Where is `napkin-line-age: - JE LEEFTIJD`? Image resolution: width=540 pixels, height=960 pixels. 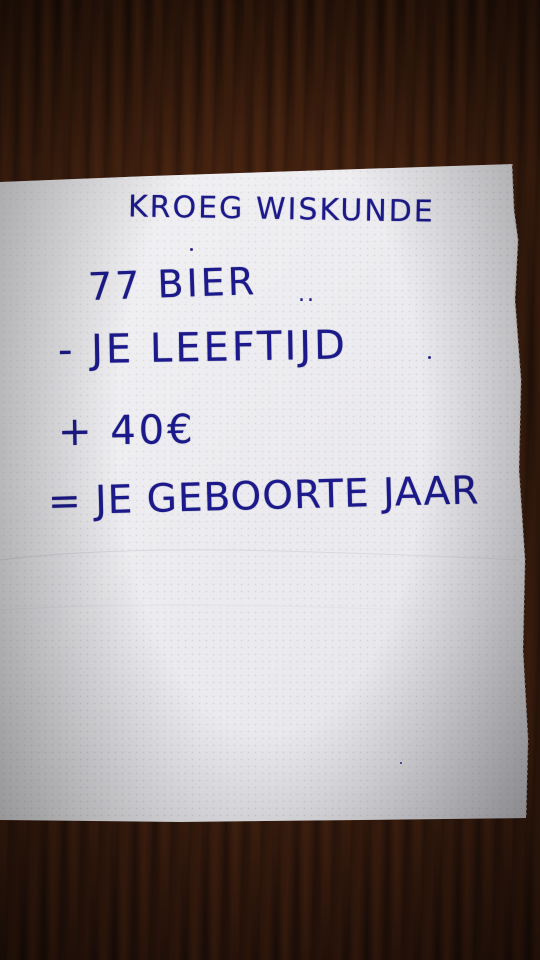
napkin-line-age: - JE LEEFTIJD is located at coordinates (203, 348).